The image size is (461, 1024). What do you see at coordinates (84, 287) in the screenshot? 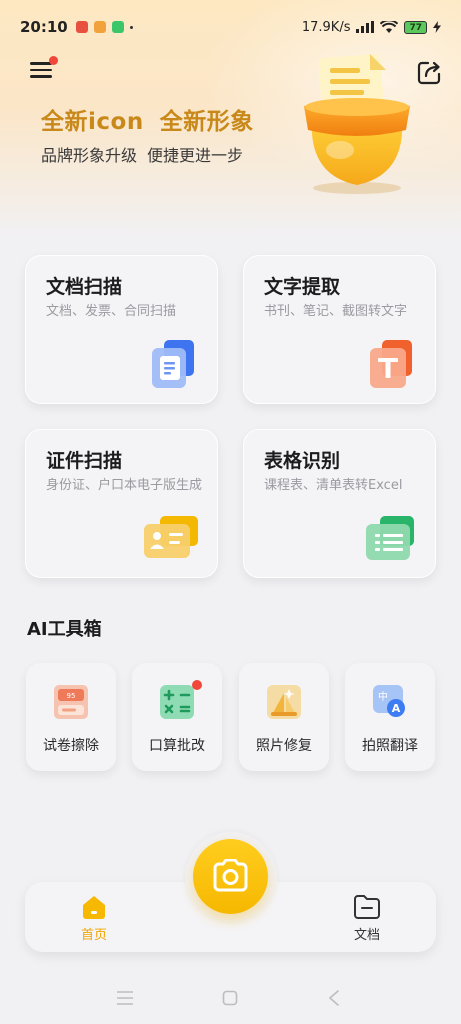
I see `card-title: 文档扫描` at bounding box center [84, 287].